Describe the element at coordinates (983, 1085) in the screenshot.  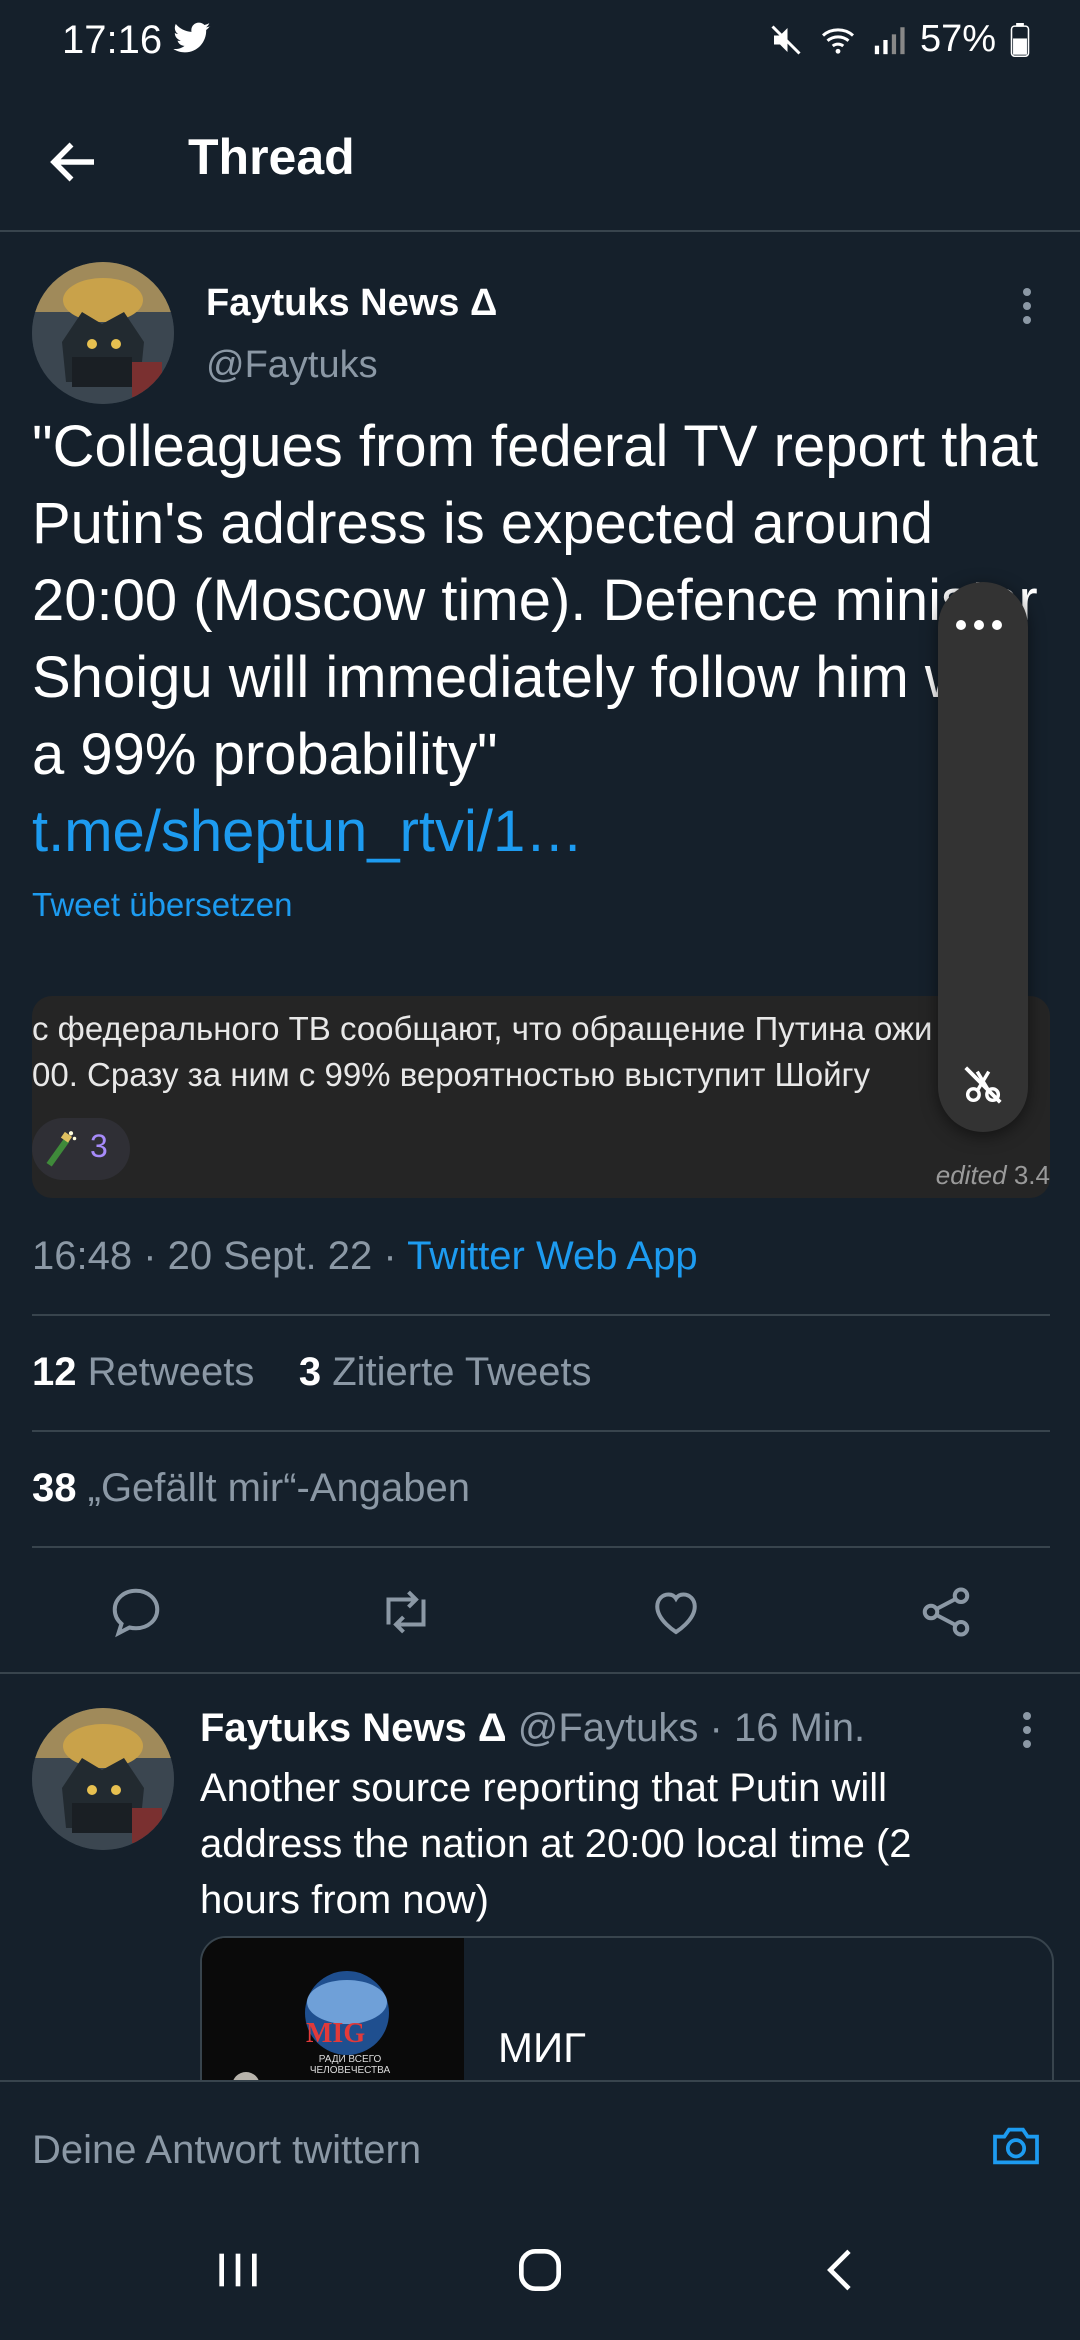
I see `mute-media-icon` at that location.